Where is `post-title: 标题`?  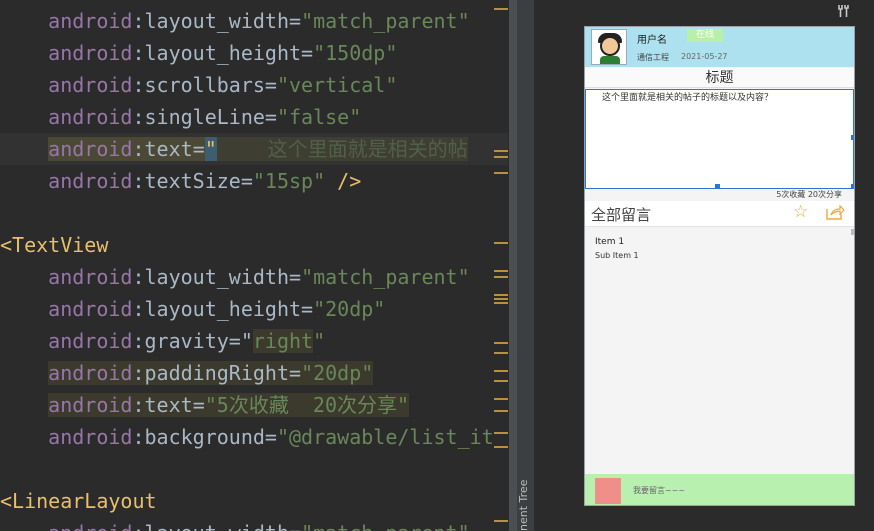
post-title: 标题 is located at coordinates (719, 78).